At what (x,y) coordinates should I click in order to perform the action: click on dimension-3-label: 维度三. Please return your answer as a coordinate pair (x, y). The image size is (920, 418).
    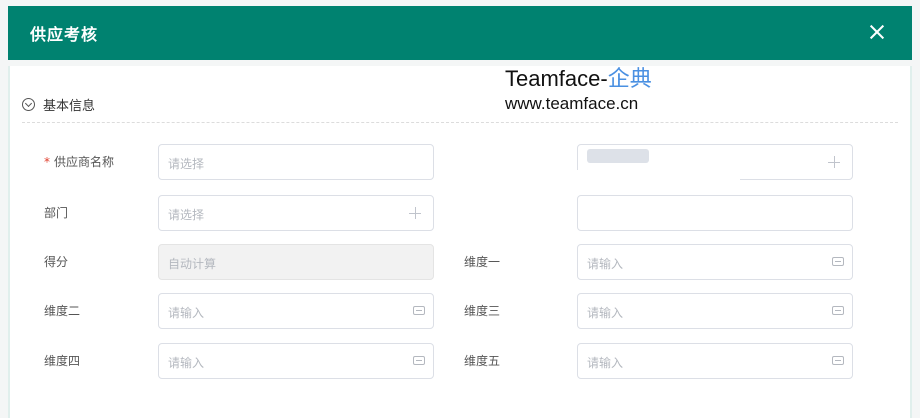
    Looking at the image, I should click on (482, 311).